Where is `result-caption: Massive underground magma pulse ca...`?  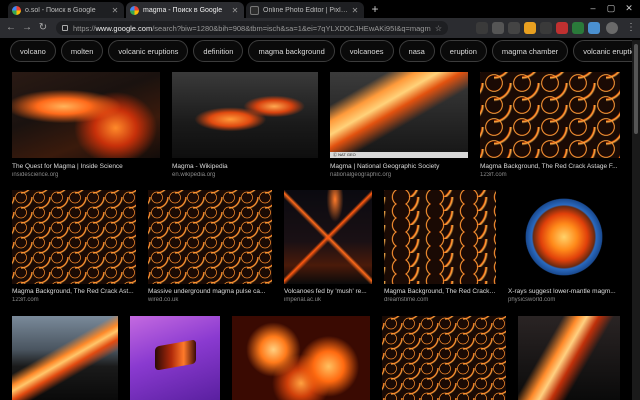 result-caption: Massive underground magma pulse ca... is located at coordinates (210, 291).